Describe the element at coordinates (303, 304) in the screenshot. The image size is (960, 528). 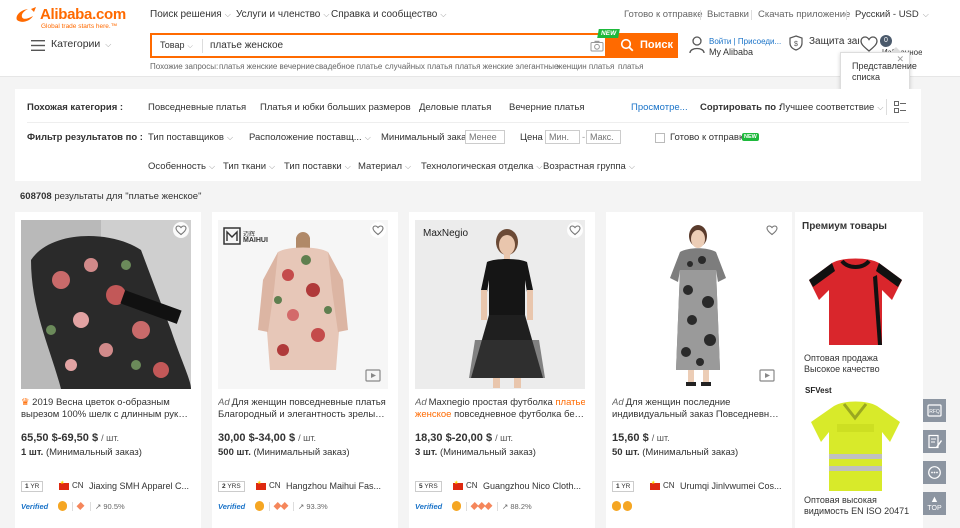
I see `product-image: 迈辉 MAIHUI` at that location.